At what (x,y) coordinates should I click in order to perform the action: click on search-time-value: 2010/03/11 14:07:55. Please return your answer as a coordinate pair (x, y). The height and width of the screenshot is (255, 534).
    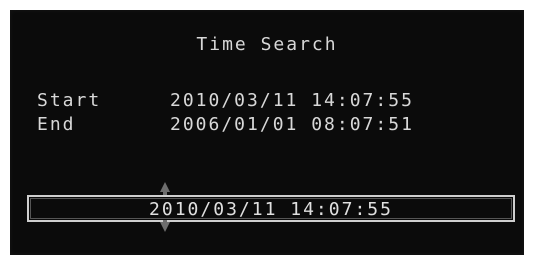
    Looking at the image, I should click on (271, 209).